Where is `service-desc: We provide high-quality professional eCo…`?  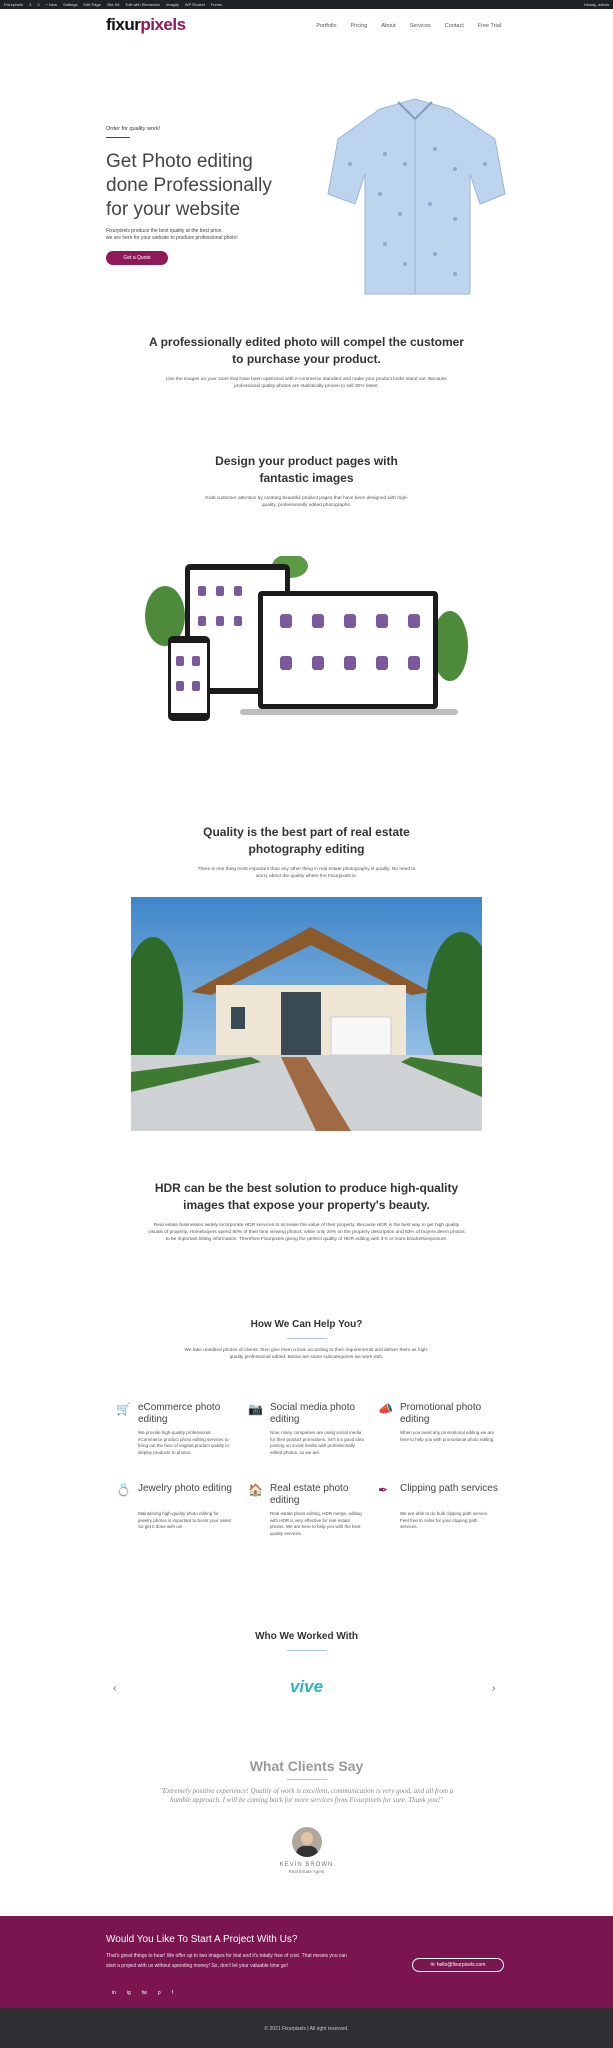 service-desc: We provide high-quality professional eCo… is located at coordinates (184, 1442).